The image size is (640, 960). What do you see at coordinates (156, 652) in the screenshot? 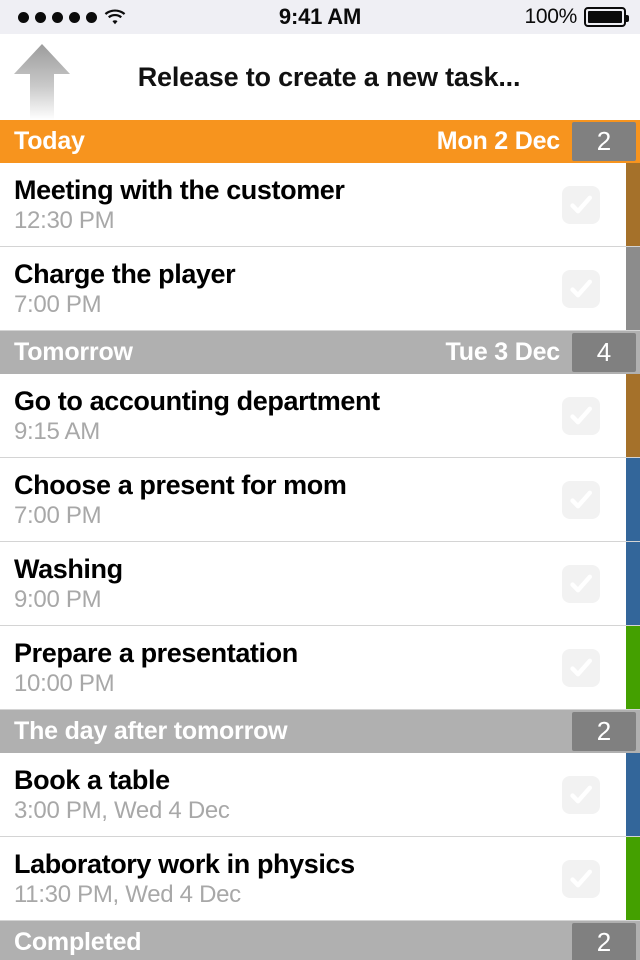
I see `task-title: Prepare a presentation` at bounding box center [156, 652].